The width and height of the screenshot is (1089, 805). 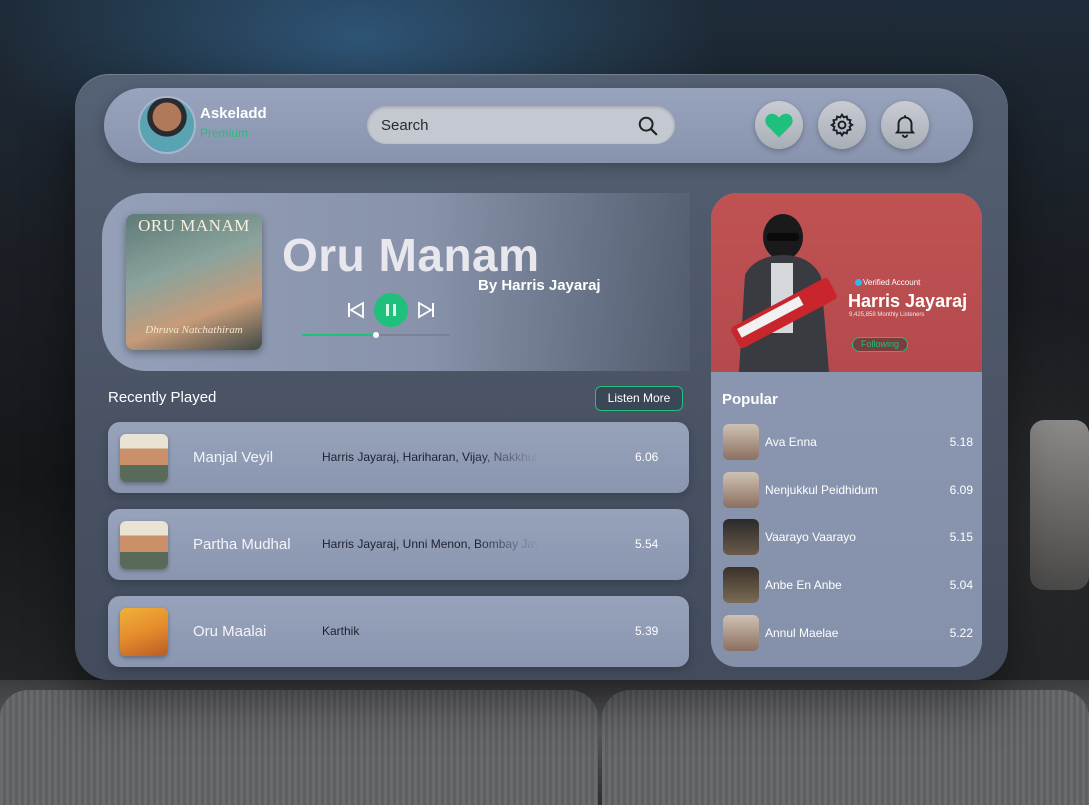 I want to click on search-bar, so click(x=521, y=125).